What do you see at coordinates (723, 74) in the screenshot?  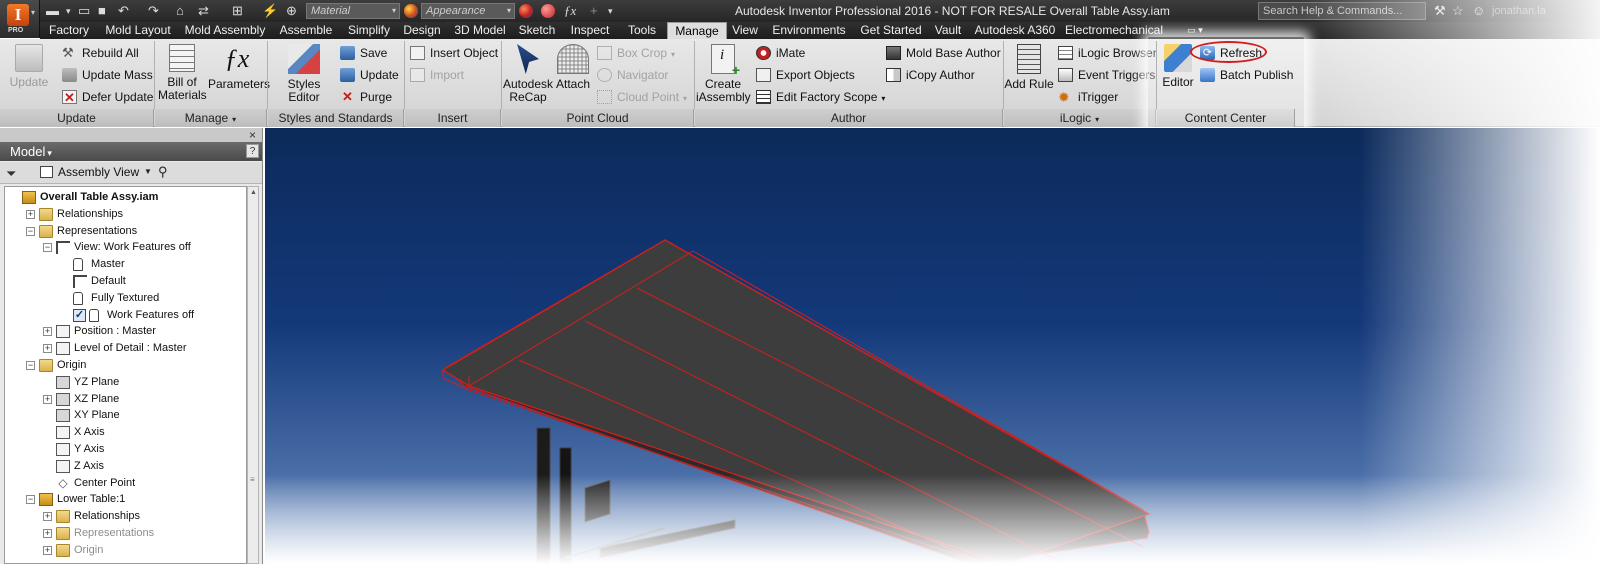 I see `create-iassembly-button: i + Create iAssembly` at bounding box center [723, 74].